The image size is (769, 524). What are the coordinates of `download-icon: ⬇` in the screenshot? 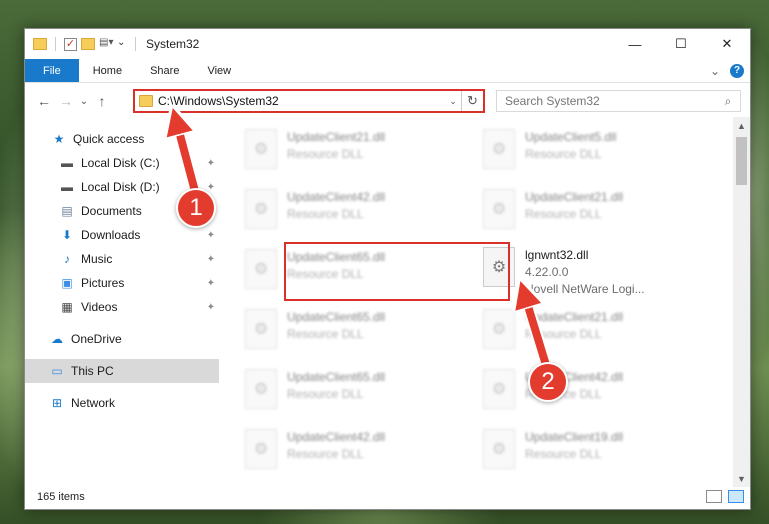 It's located at (67, 235).